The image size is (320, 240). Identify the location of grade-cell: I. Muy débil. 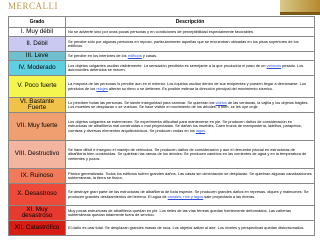
(37, 32).